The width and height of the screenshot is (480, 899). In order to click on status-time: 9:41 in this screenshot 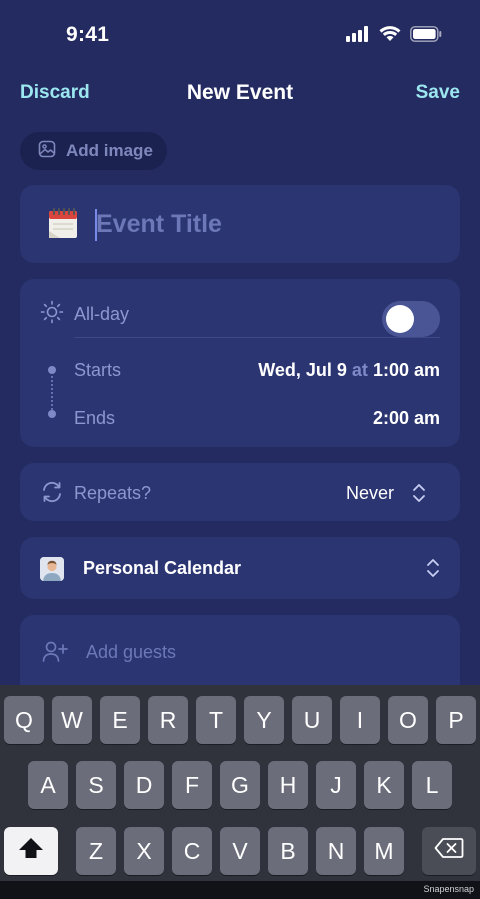, I will do `click(88, 34)`.